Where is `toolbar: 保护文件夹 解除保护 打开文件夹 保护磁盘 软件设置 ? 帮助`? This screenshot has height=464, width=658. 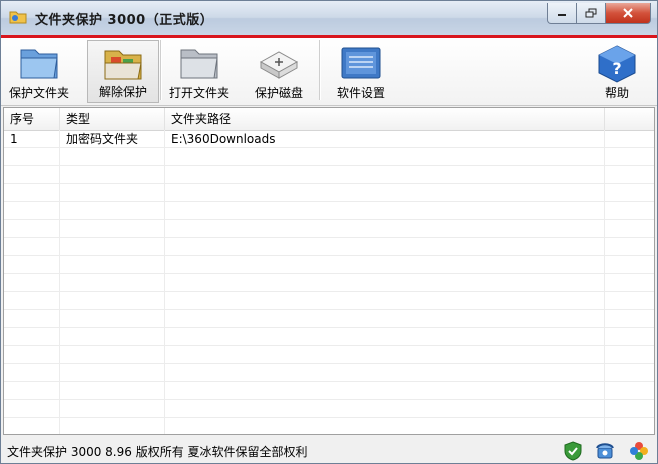 toolbar: 保护文件夹 解除保护 打开文件夹 保护磁盘 软件设置 ? 帮助 is located at coordinates (329, 72).